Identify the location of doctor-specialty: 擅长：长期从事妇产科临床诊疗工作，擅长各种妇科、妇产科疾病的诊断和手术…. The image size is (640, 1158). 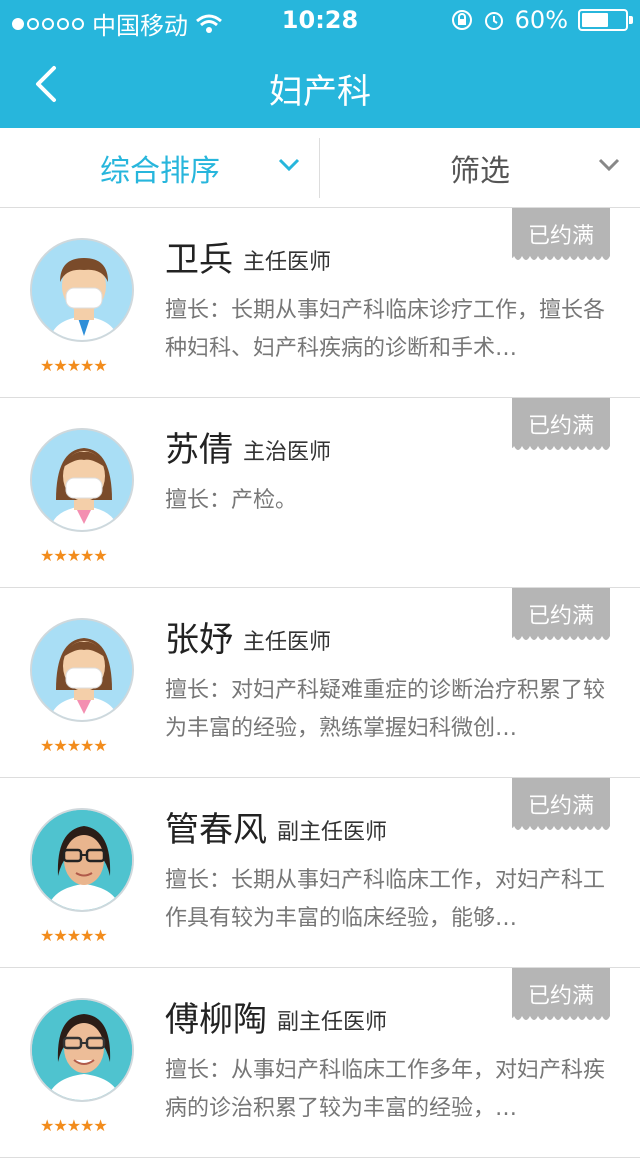
(385, 329).